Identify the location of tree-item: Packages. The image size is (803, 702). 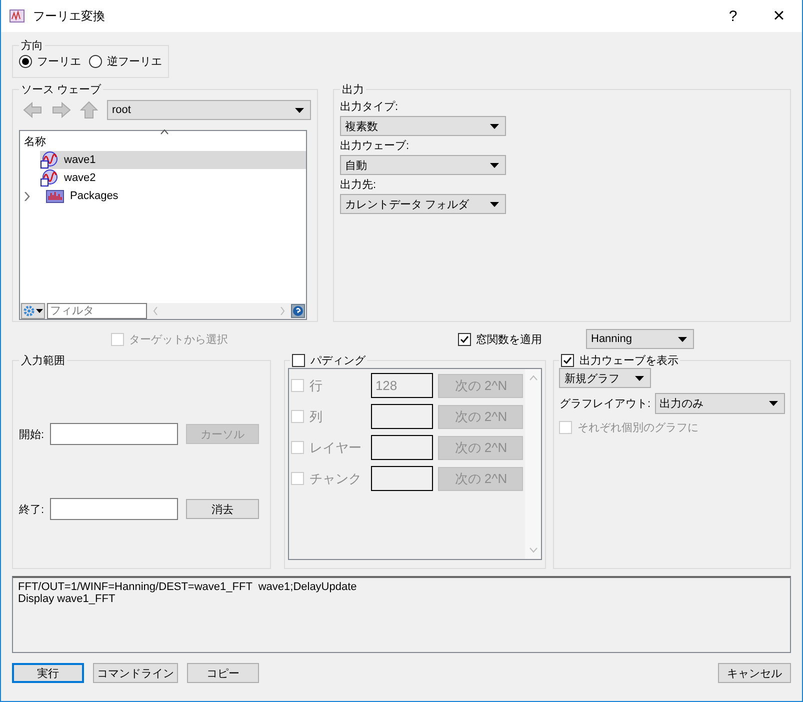
(163, 196).